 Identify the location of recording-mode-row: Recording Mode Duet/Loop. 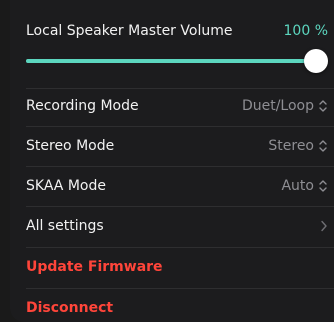
(177, 106).